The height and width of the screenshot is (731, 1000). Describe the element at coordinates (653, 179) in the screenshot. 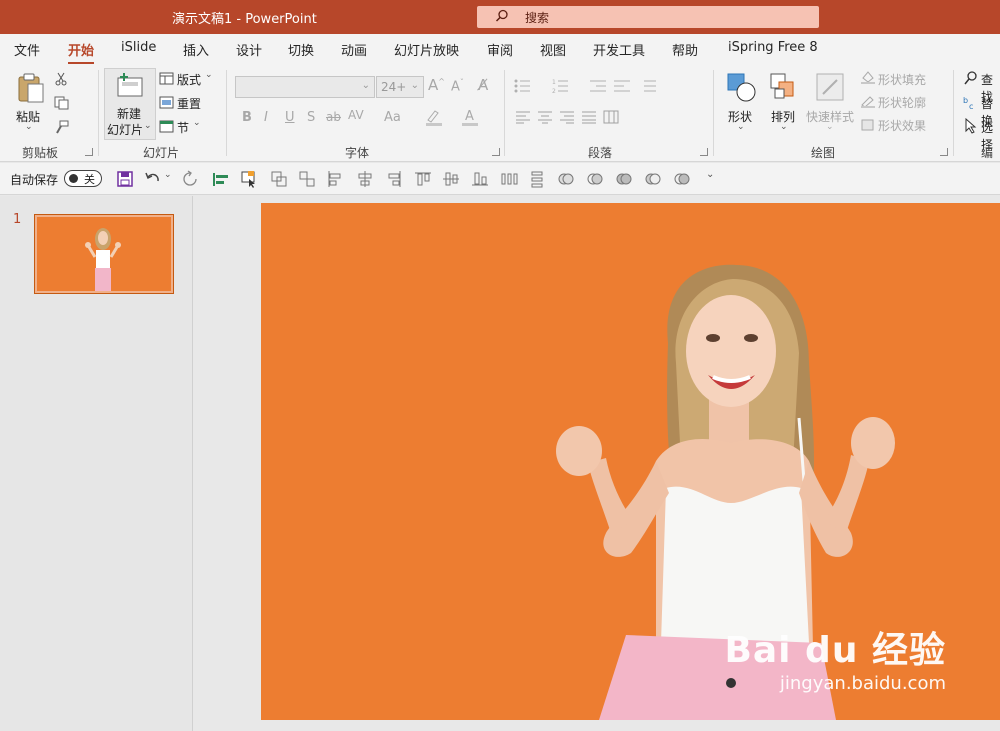

I see `merge-intersect-icon` at that location.